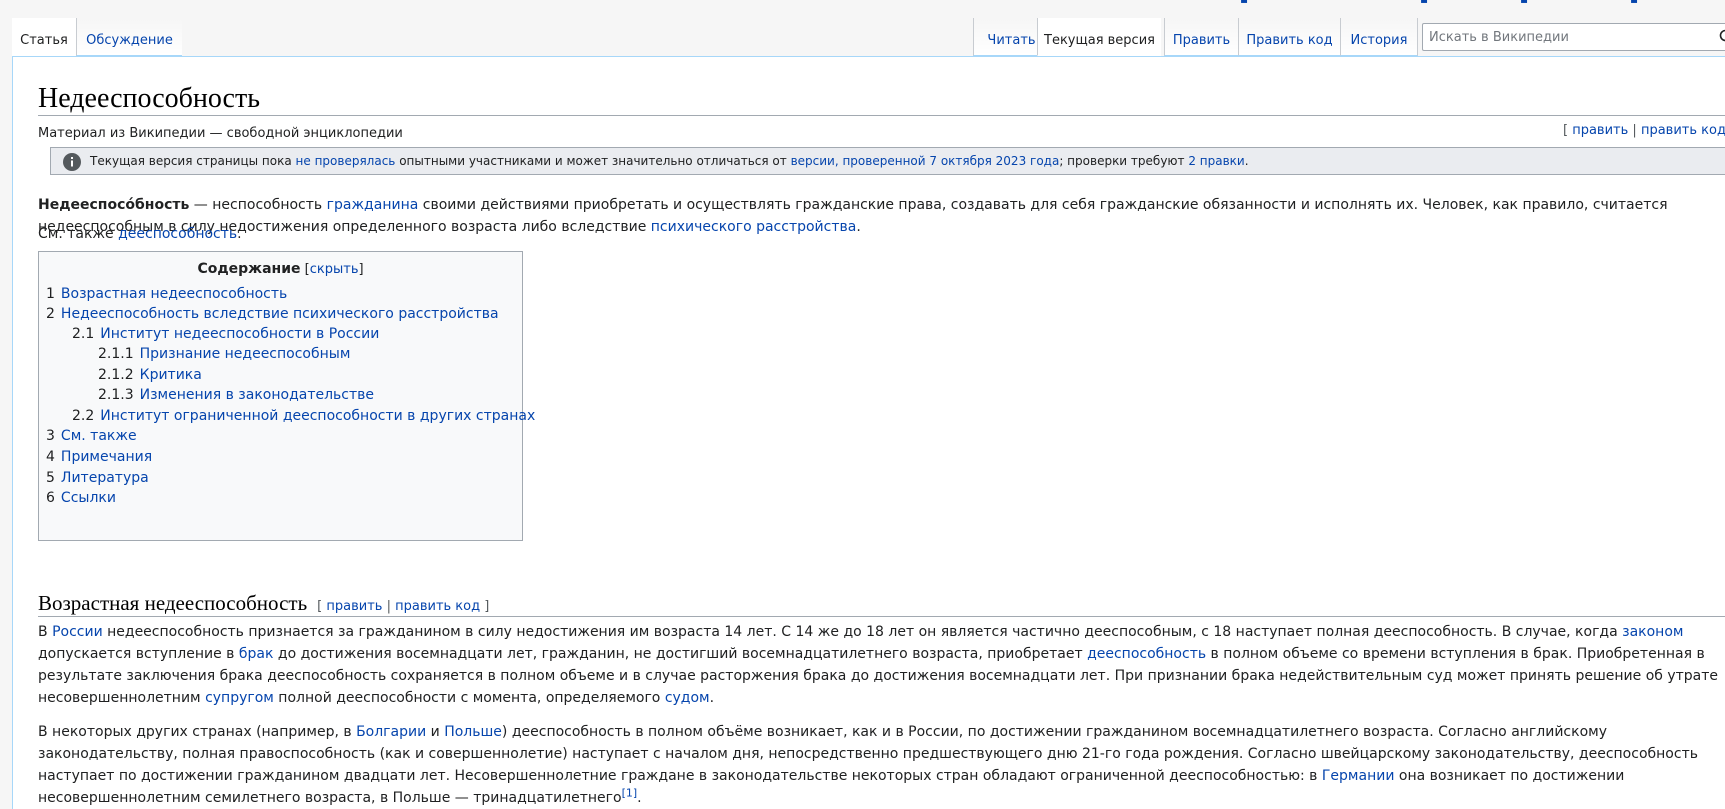 The width and height of the screenshot is (1725, 809). Describe the element at coordinates (50, 498) in the screenshot. I see `toc-item-number: 6` at that location.